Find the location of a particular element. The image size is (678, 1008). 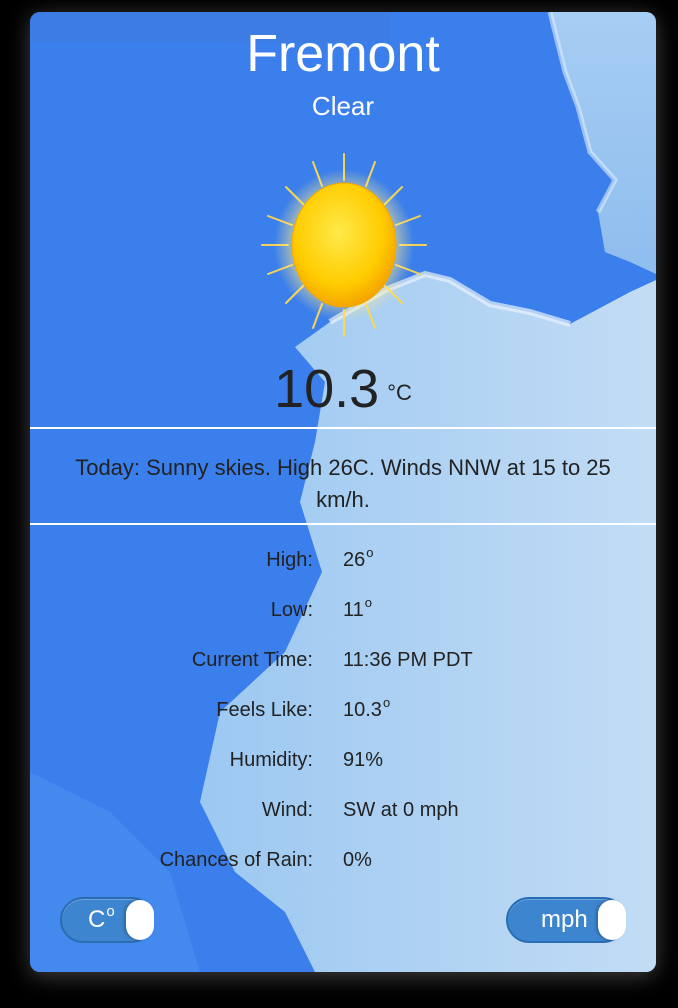

detail-row-chances-of-rain: Chances of Rain: 0% is located at coordinates (343, 869).